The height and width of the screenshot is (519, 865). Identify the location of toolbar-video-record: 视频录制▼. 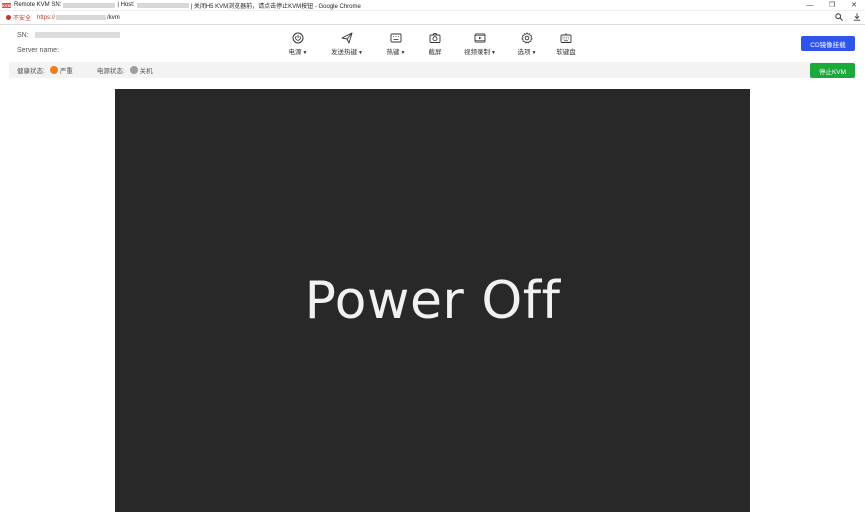
(480, 44).